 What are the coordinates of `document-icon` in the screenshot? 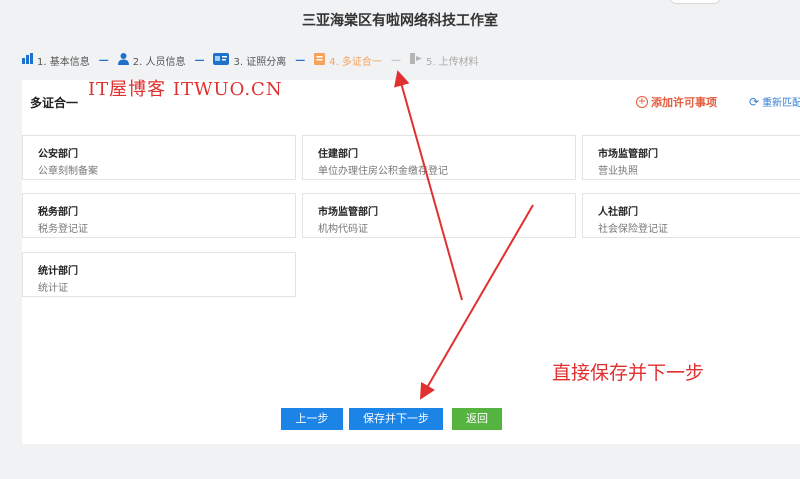 It's located at (320, 60).